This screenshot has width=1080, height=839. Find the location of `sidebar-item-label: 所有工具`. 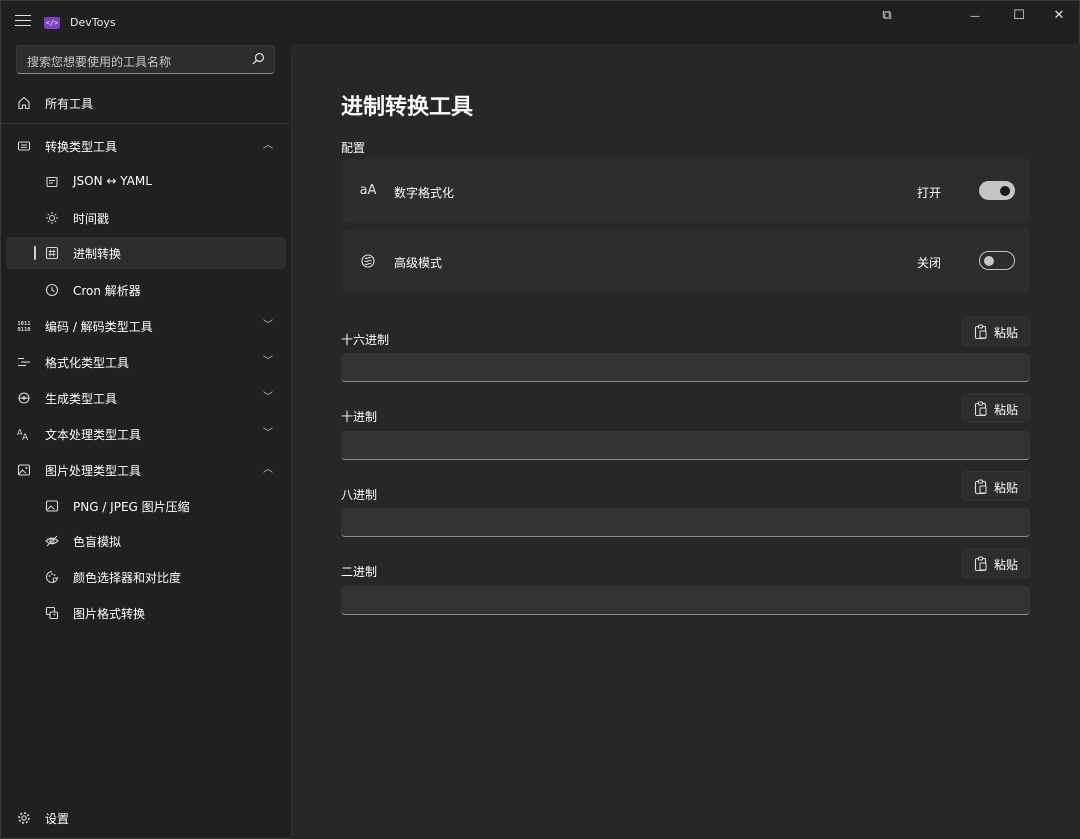

sidebar-item-label: 所有工具 is located at coordinates (69, 104).